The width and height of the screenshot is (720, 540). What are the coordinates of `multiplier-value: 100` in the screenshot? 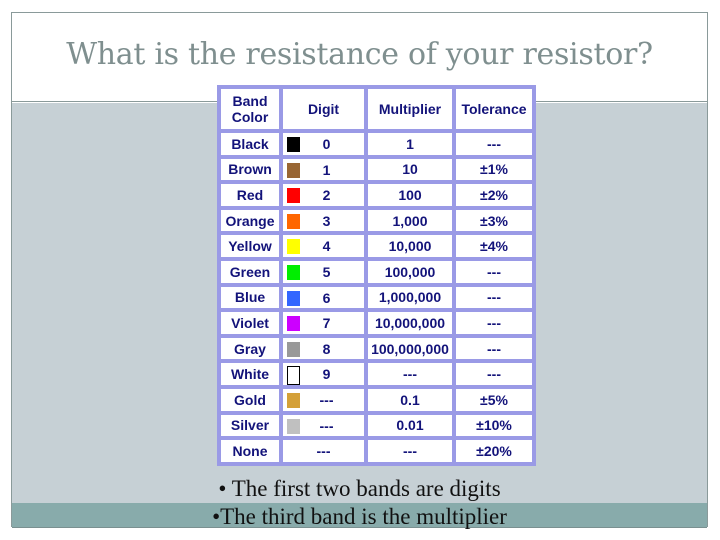 It's located at (410, 195).